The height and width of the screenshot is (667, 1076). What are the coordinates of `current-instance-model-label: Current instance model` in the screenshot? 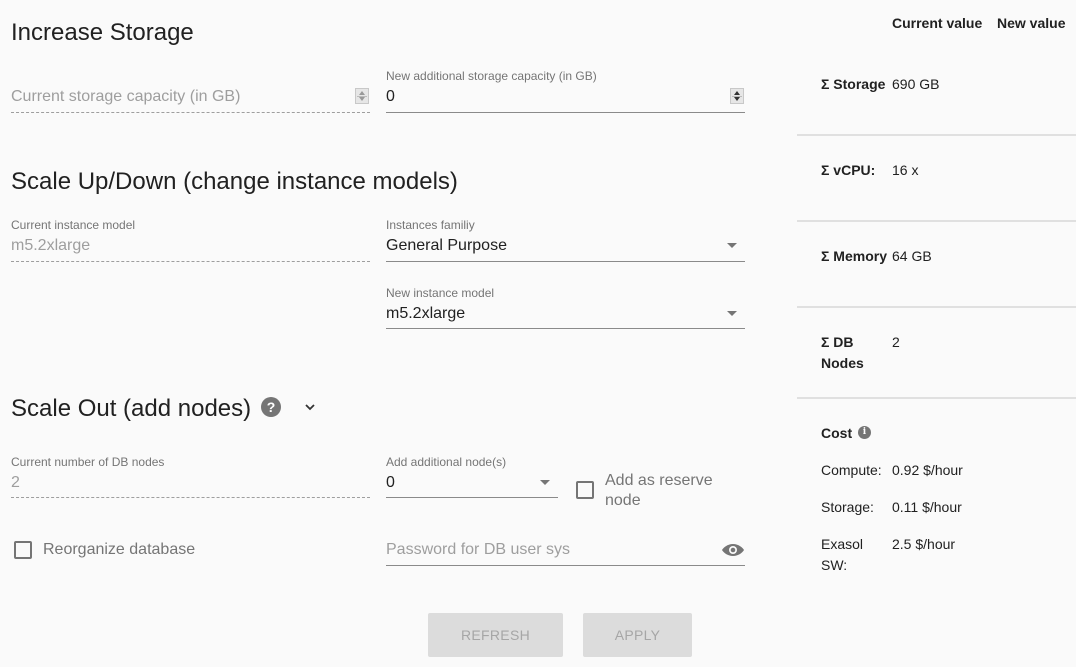 It's located at (73, 225).